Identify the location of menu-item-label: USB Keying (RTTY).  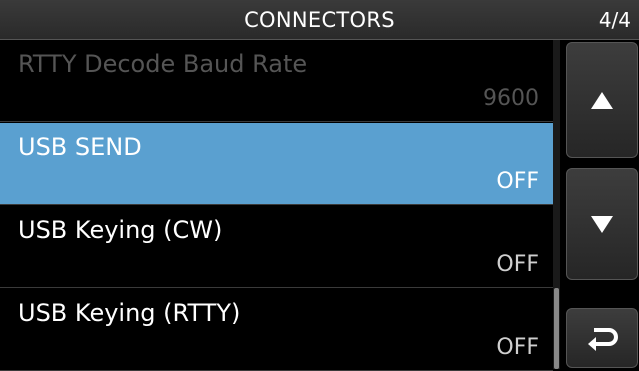
(129, 313).